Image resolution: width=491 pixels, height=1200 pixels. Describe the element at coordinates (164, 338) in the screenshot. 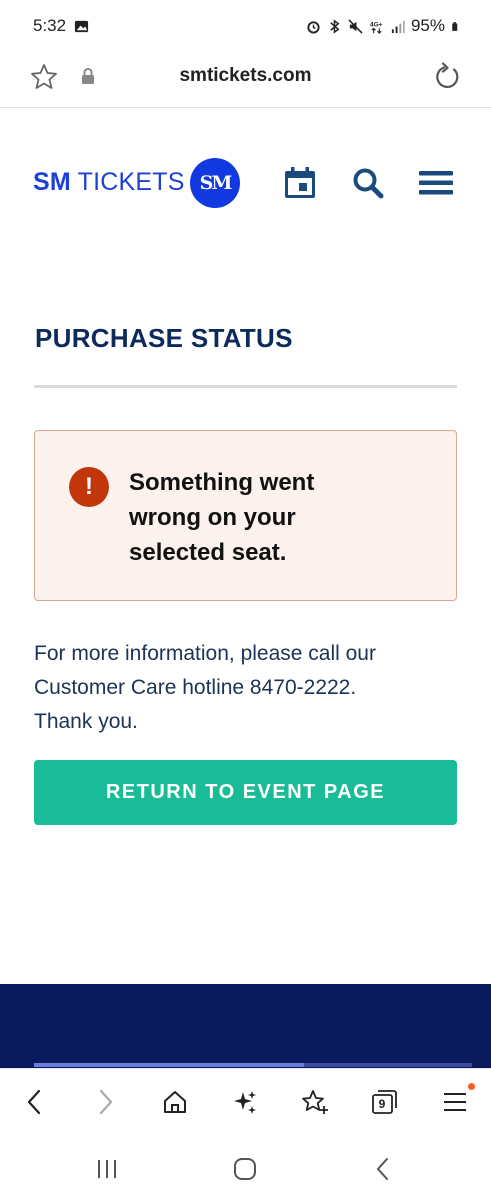

I see `page-title: PURCHASE STATUS` at that location.